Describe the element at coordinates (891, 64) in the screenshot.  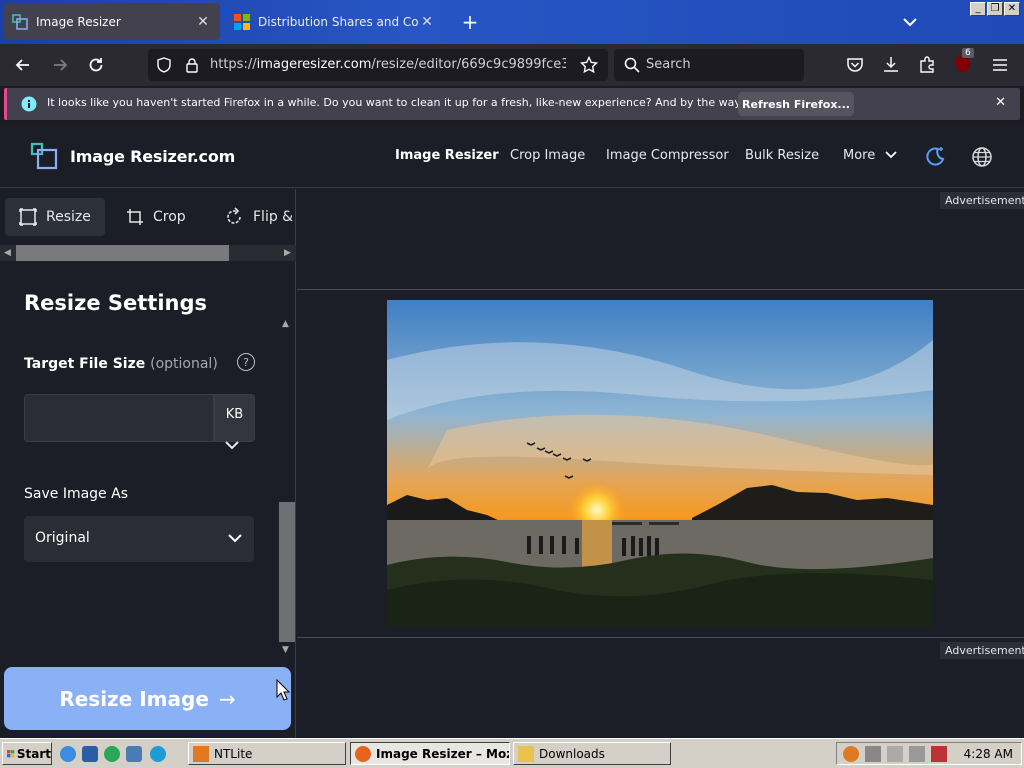
I see `downloads-icon` at that location.